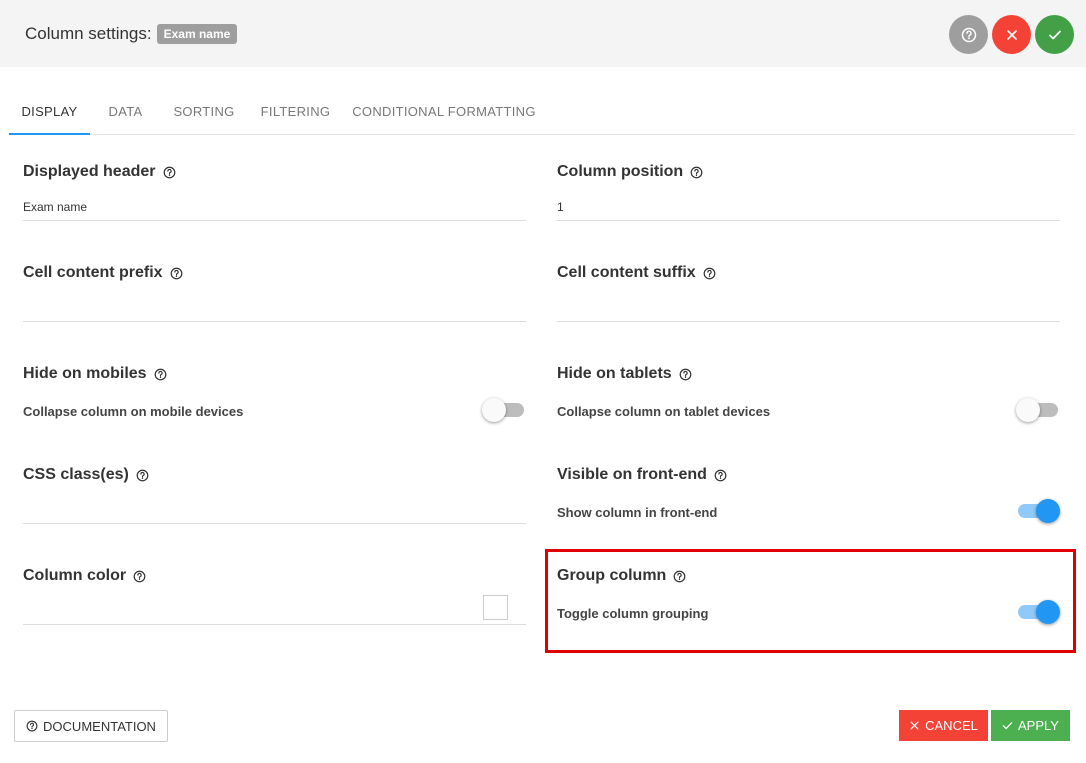 The width and height of the screenshot is (1086, 763). Describe the element at coordinates (1038, 612) in the screenshot. I see `group-column-toggle` at that location.